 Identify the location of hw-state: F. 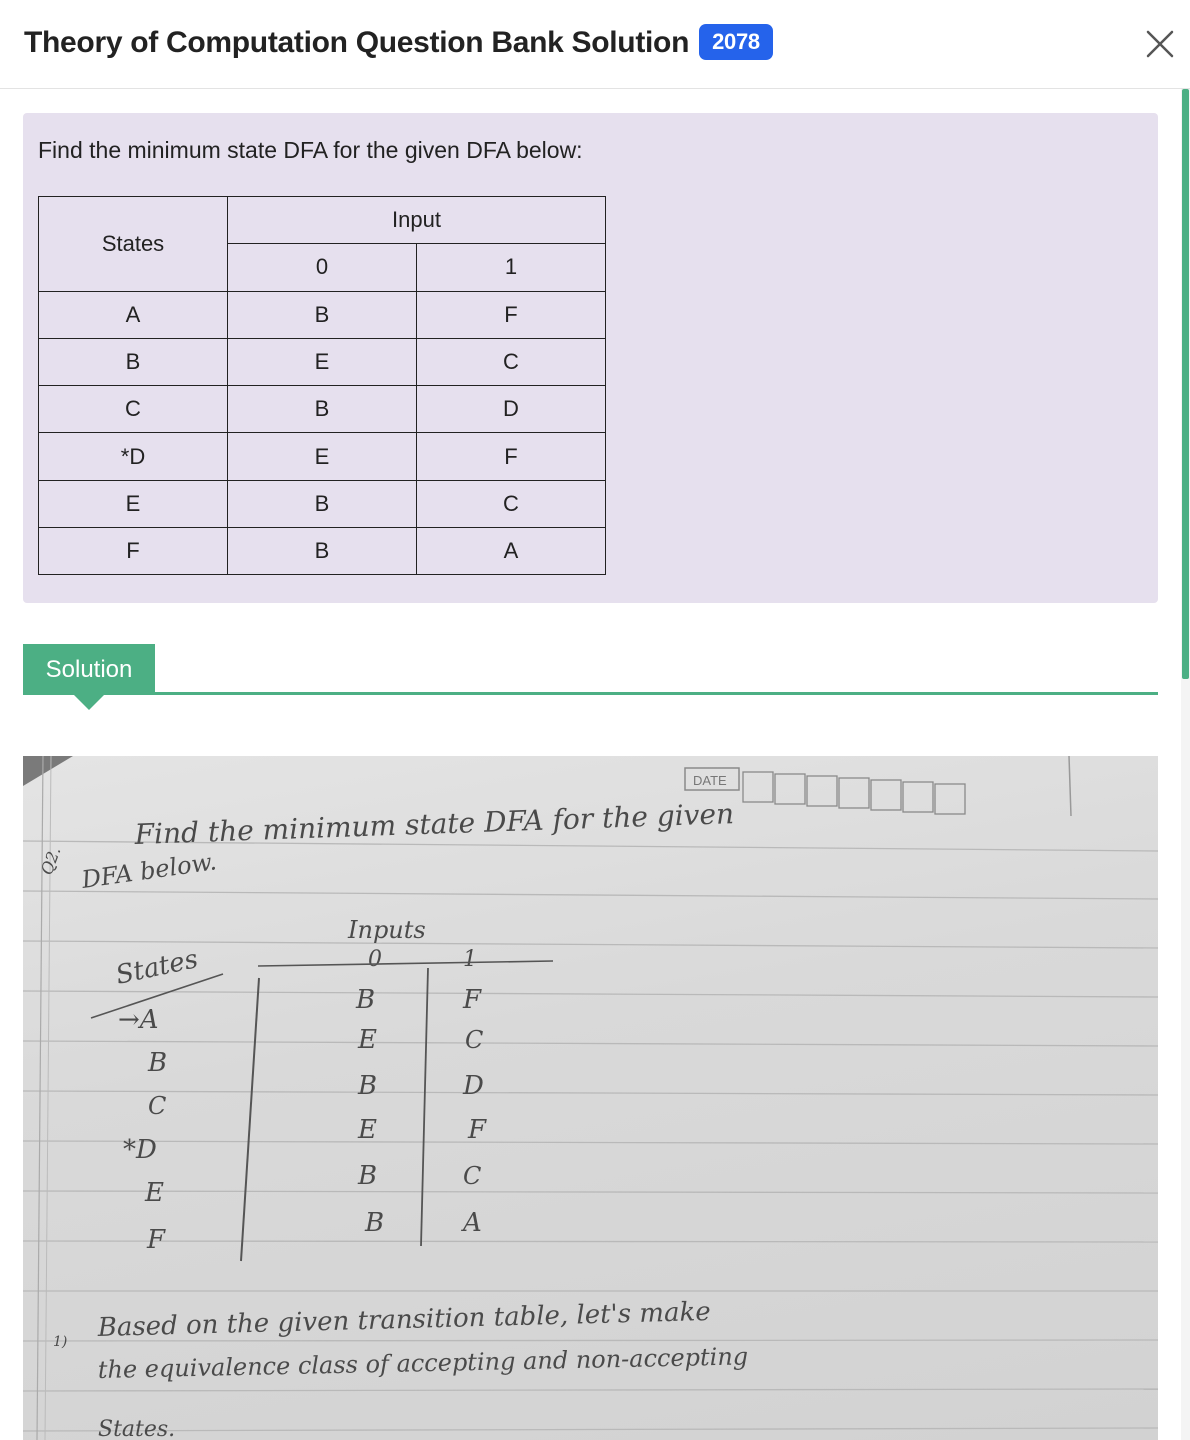
(156, 1240).